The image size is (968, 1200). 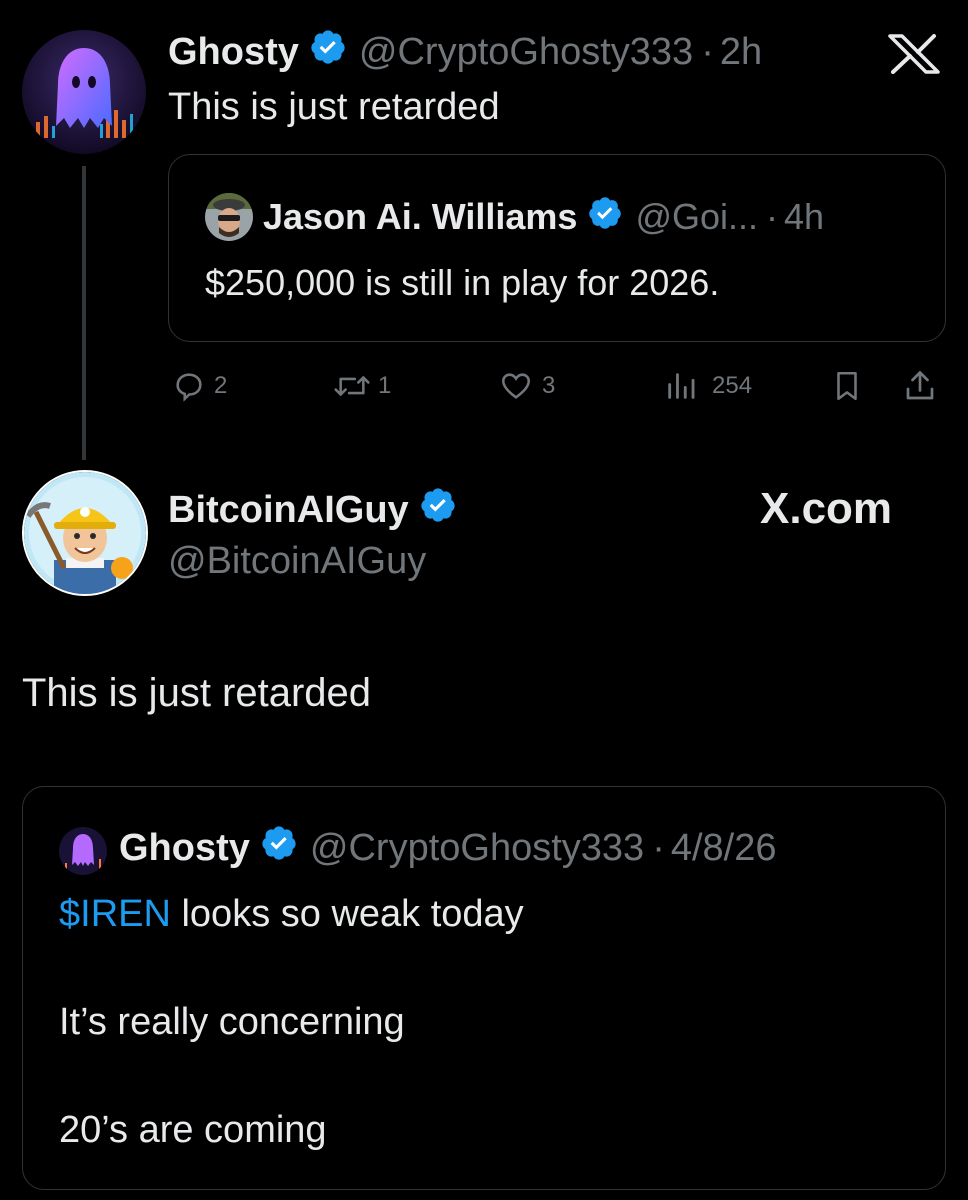 What do you see at coordinates (83, 851) in the screenshot?
I see `ghosty-small-avatar` at bounding box center [83, 851].